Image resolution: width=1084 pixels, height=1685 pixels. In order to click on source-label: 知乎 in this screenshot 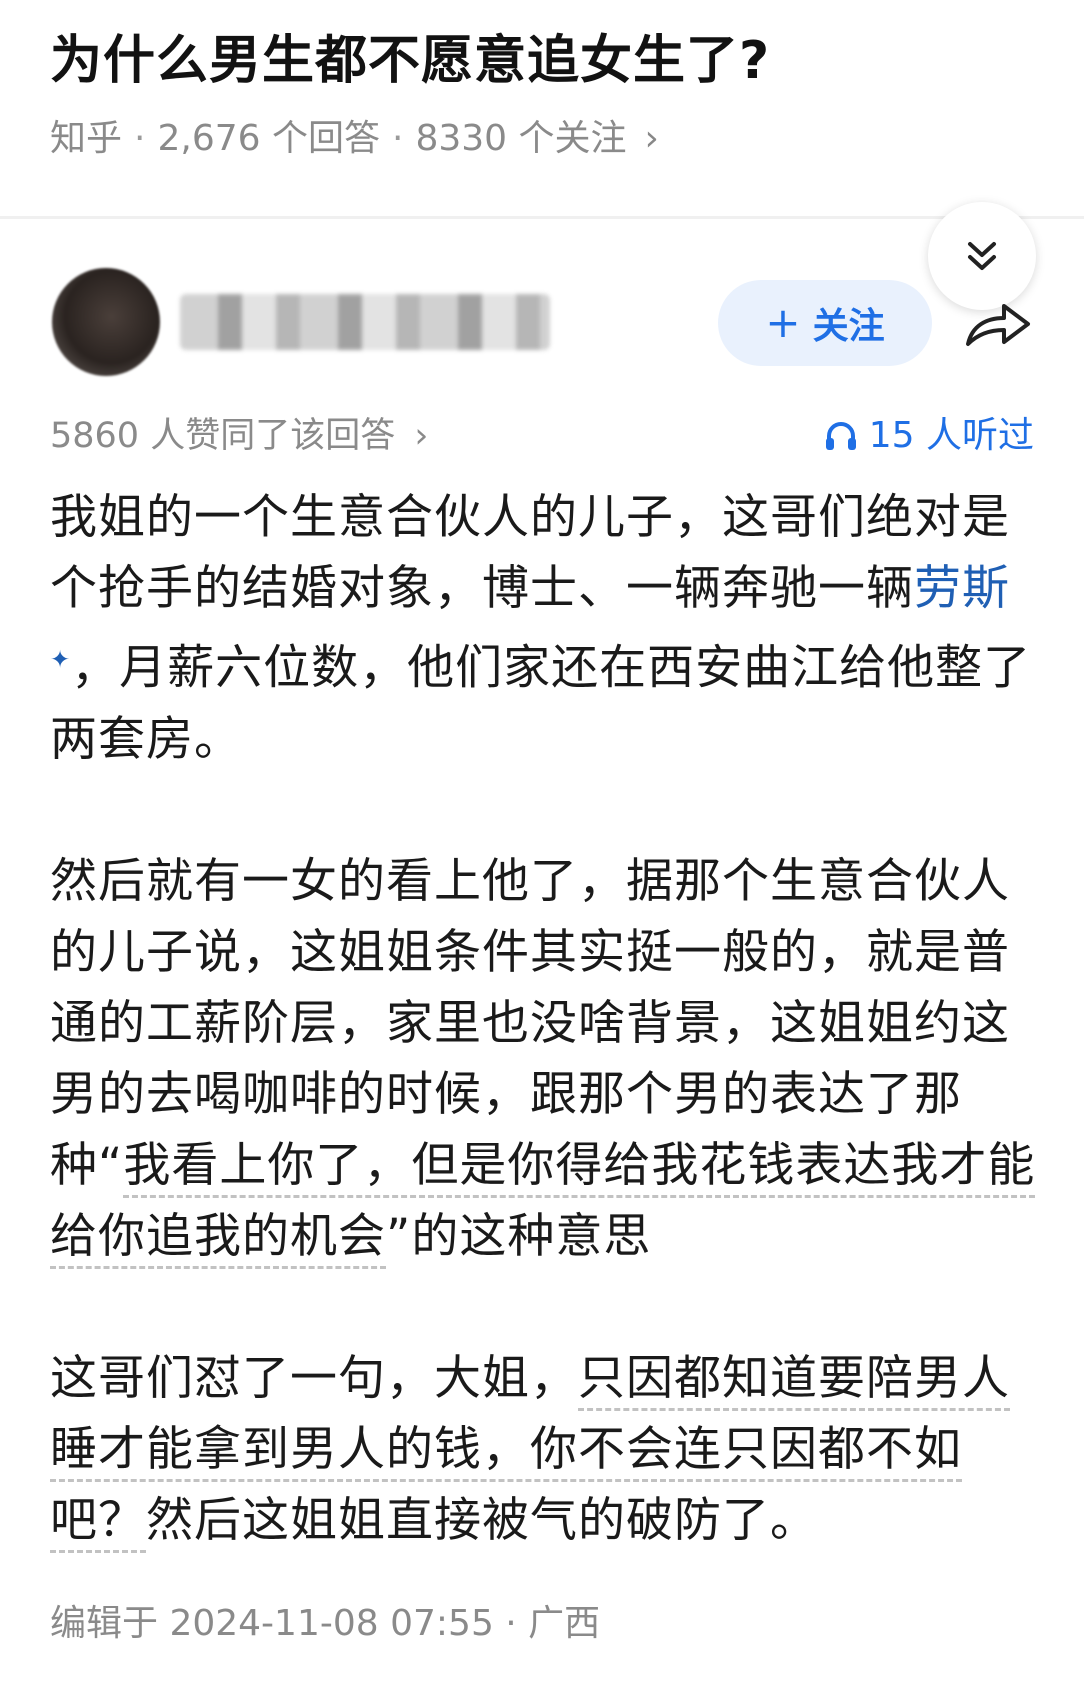, I will do `click(86, 138)`.